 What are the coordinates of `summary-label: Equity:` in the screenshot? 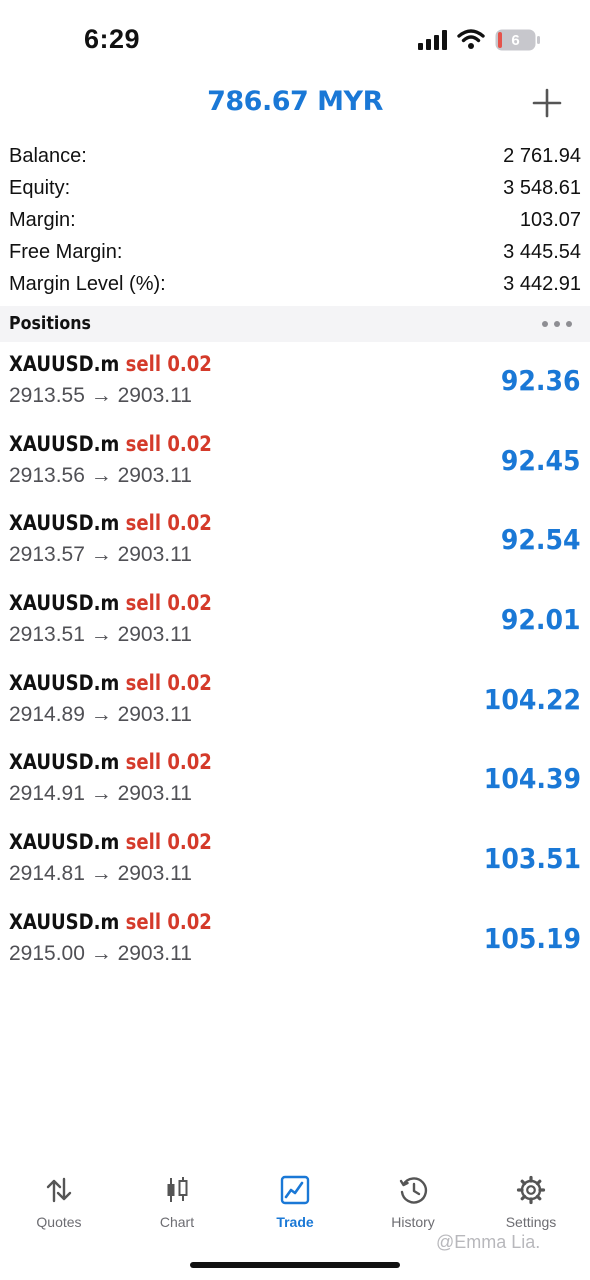 It's located at (40, 188).